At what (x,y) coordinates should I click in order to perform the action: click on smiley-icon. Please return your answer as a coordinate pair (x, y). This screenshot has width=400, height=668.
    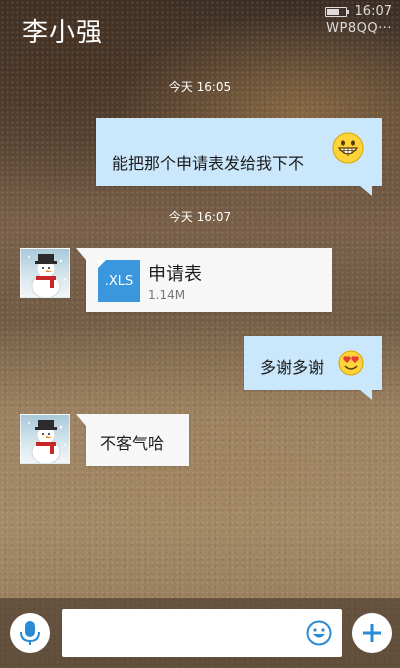
    Looking at the image, I should click on (319, 633).